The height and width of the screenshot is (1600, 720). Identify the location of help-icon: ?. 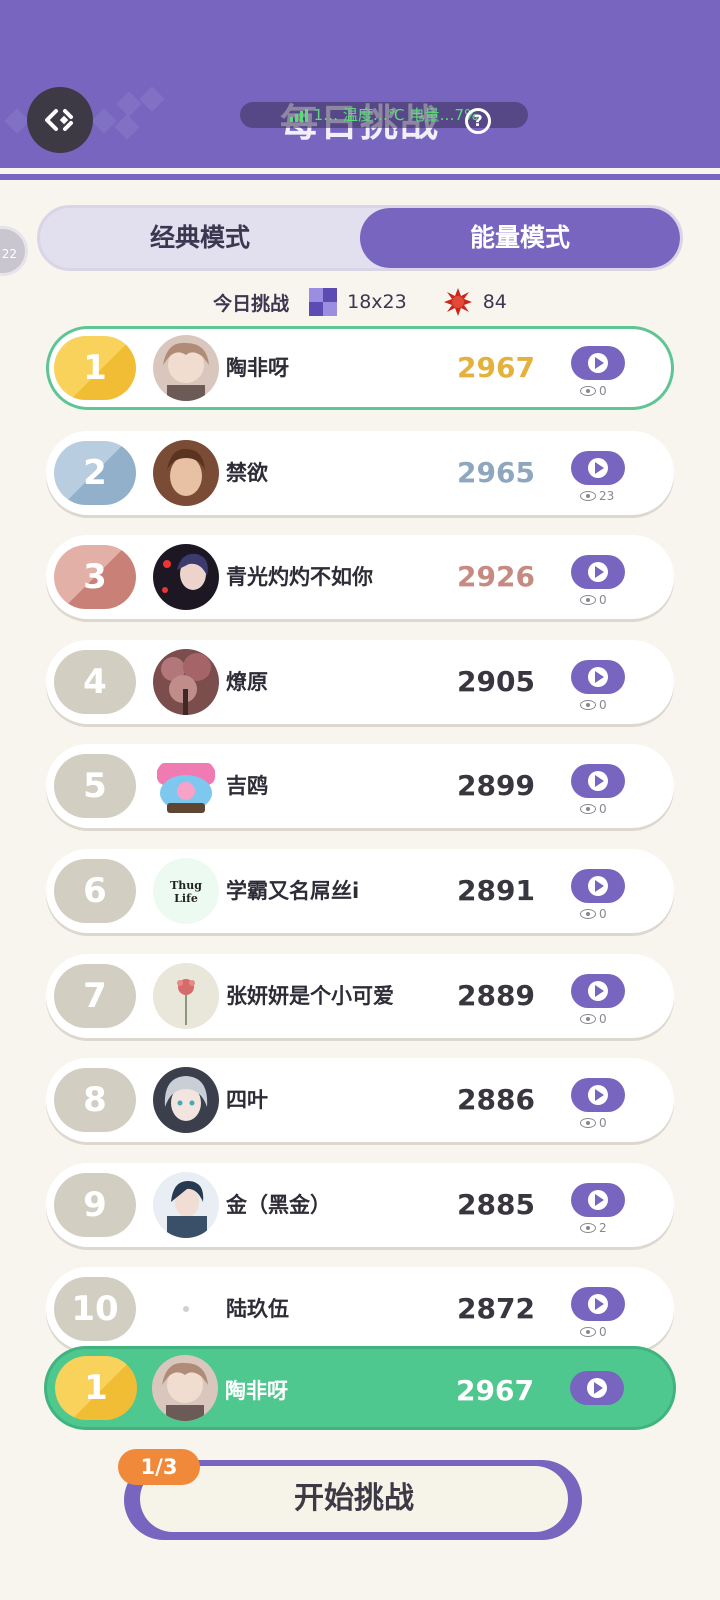
(478, 121).